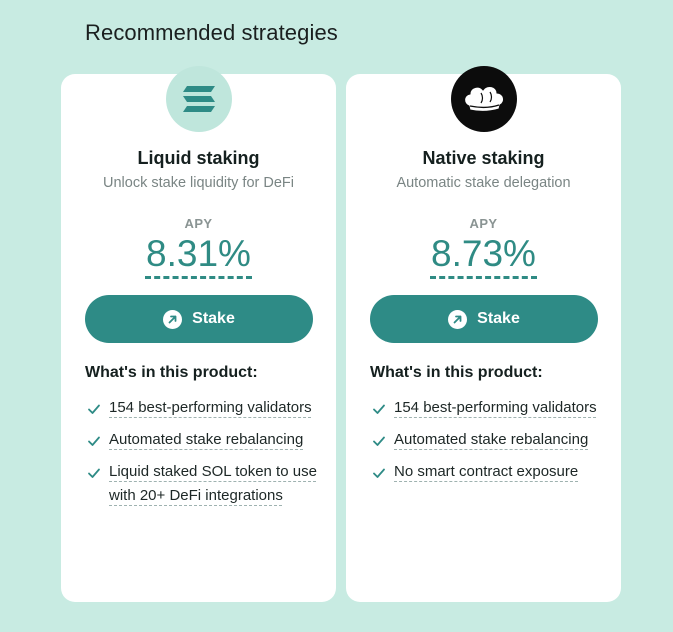 The height and width of the screenshot is (632, 673). I want to click on feature-text: No smart contract exposure, so click(486, 471).